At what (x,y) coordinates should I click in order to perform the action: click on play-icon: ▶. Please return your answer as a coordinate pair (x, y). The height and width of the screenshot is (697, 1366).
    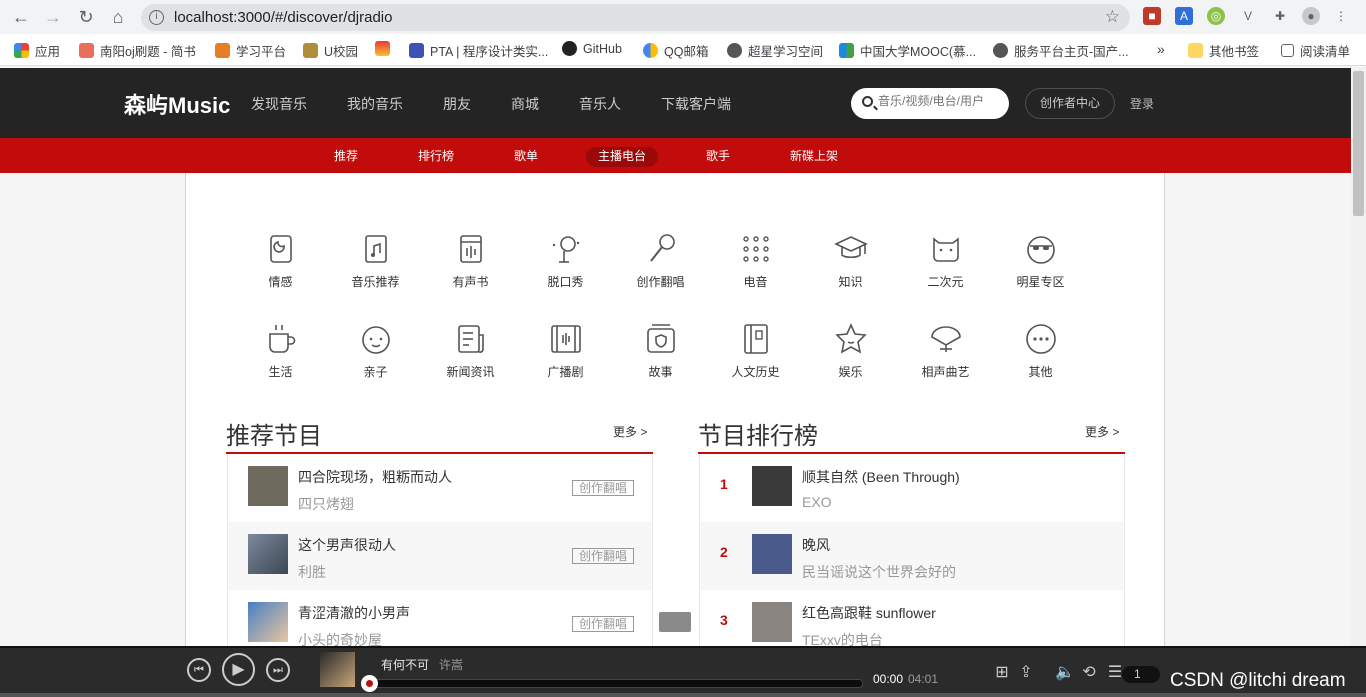
    Looking at the image, I should click on (238, 669).